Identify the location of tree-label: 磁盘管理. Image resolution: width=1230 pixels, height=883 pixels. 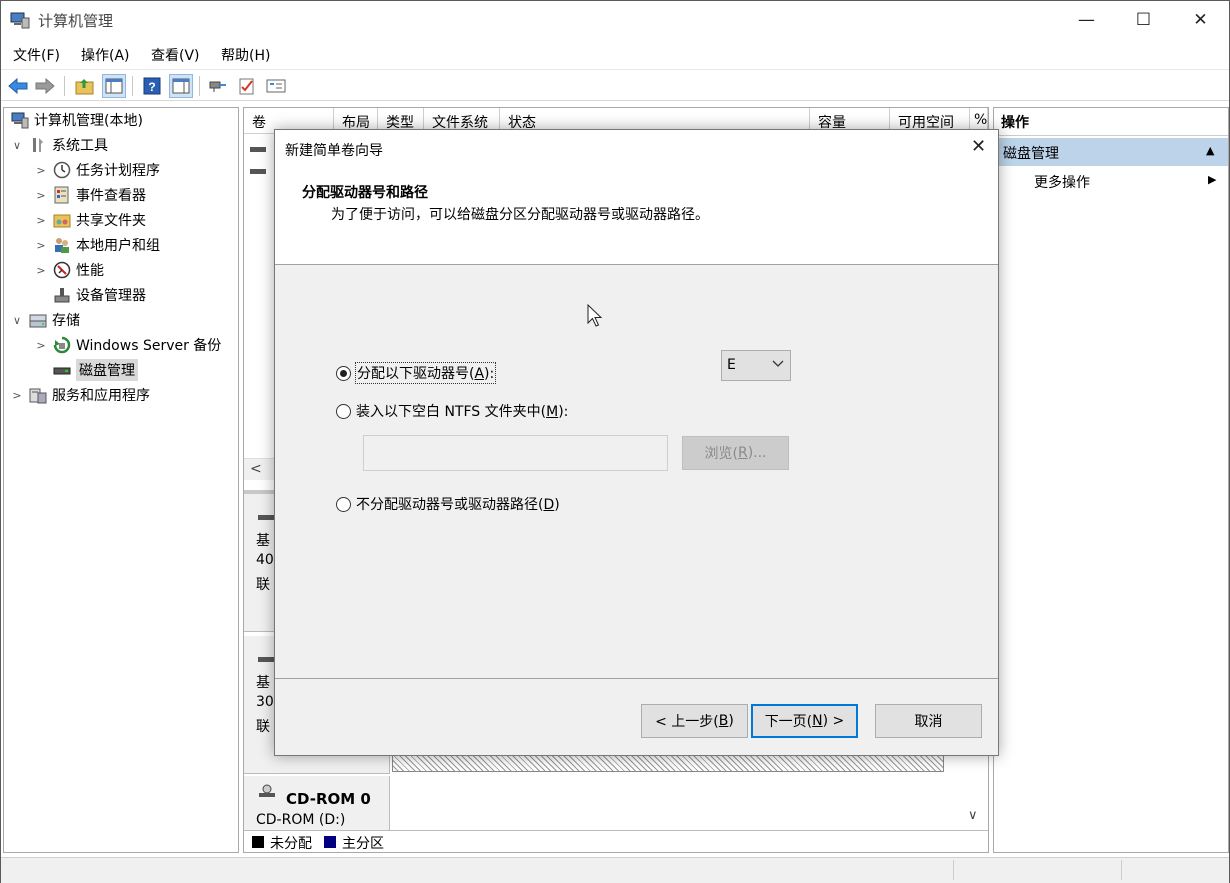
(107, 370).